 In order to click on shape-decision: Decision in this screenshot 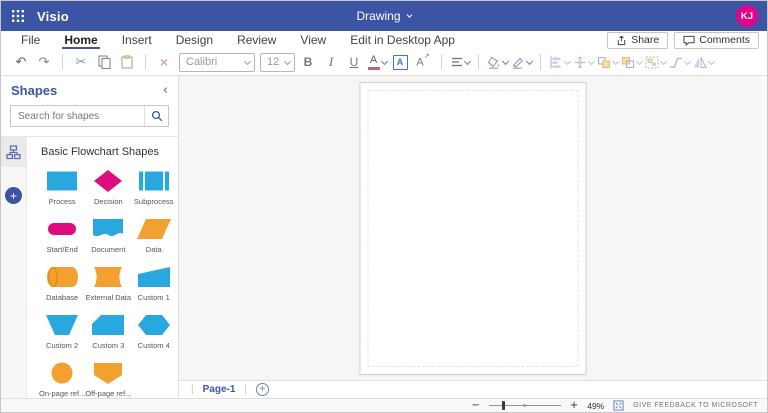, I will do `click(108, 187)`.